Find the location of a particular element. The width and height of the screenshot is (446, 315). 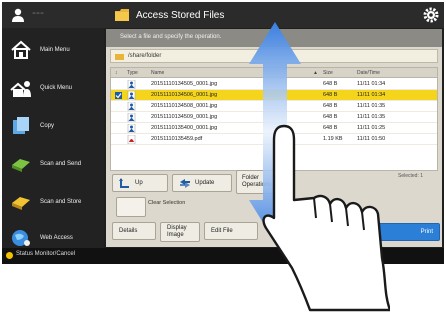

top-bar: --- Access Stored Files is located at coordinates (223, 15).